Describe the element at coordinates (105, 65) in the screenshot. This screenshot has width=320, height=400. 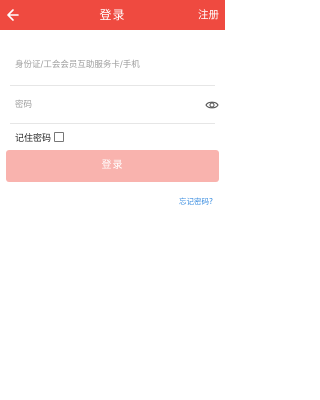
I see `account-input` at that location.